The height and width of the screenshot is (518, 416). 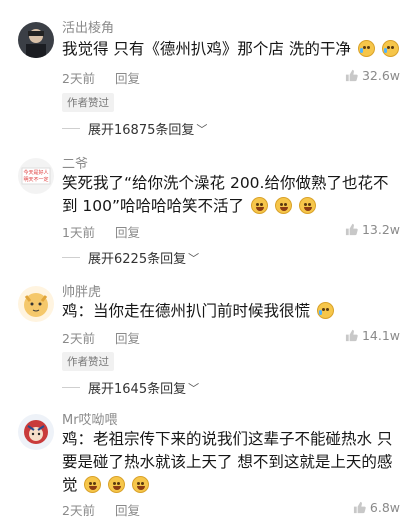 What do you see at coordinates (75, 162) in the screenshot?
I see `comment-username: 二爷` at bounding box center [75, 162].